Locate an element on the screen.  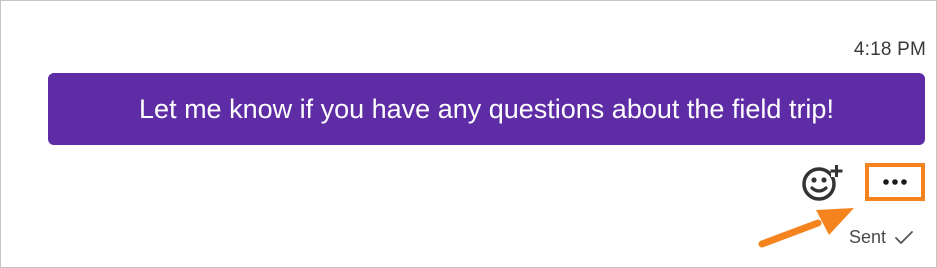
pointer-arrow-icon is located at coordinates (806, 228).